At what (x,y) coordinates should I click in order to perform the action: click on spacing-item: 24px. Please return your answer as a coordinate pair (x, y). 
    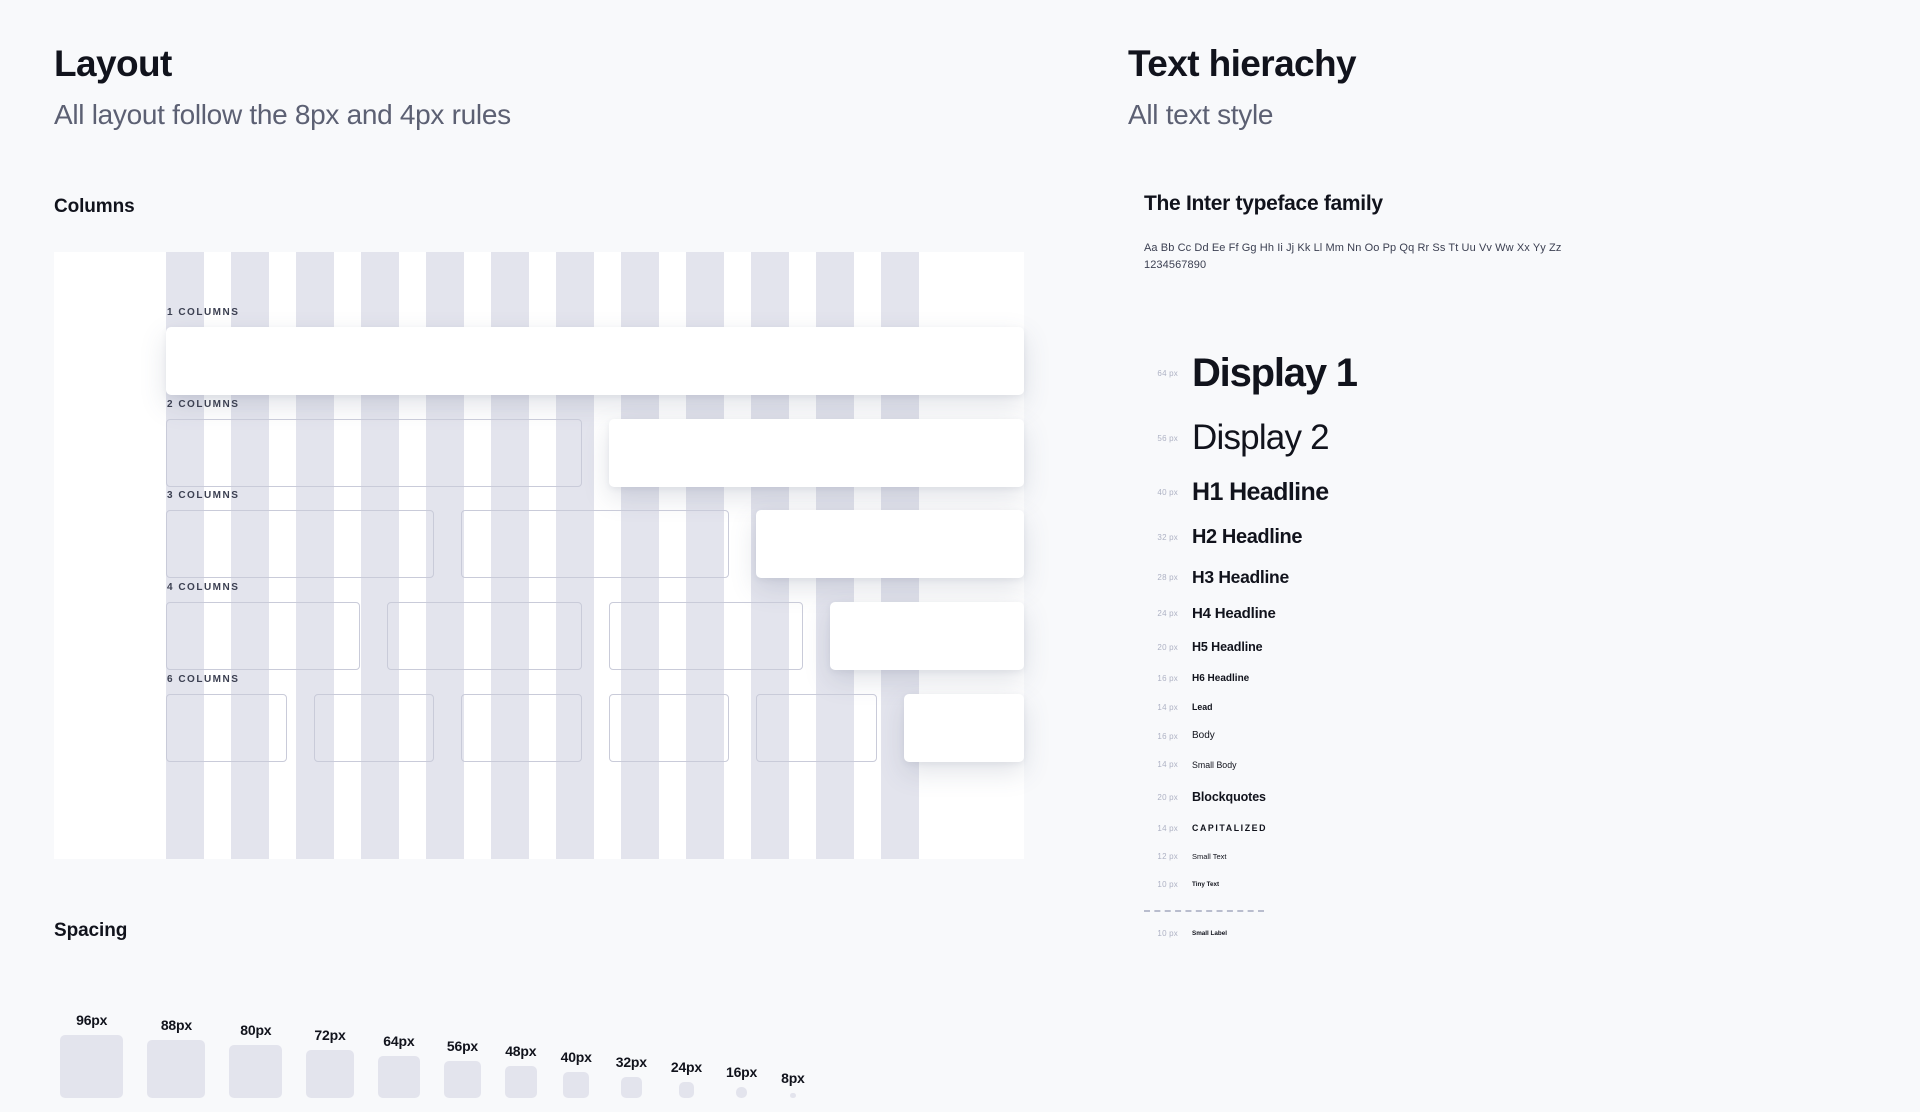
    Looking at the image, I should click on (686, 1078).